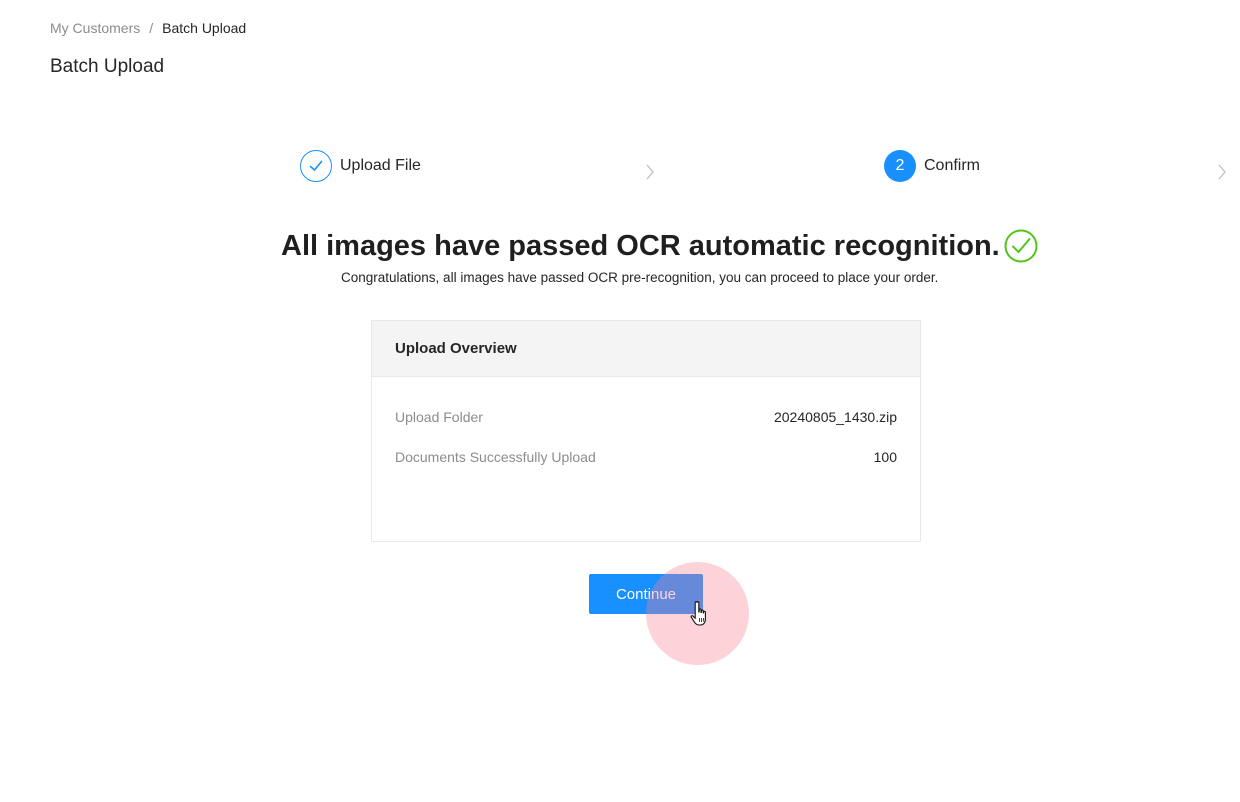 This screenshot has width=1240, height=802. Describe the element at coordinates (107, 66) in the screenshot. I see `page-title: Batch Upload` at that location.